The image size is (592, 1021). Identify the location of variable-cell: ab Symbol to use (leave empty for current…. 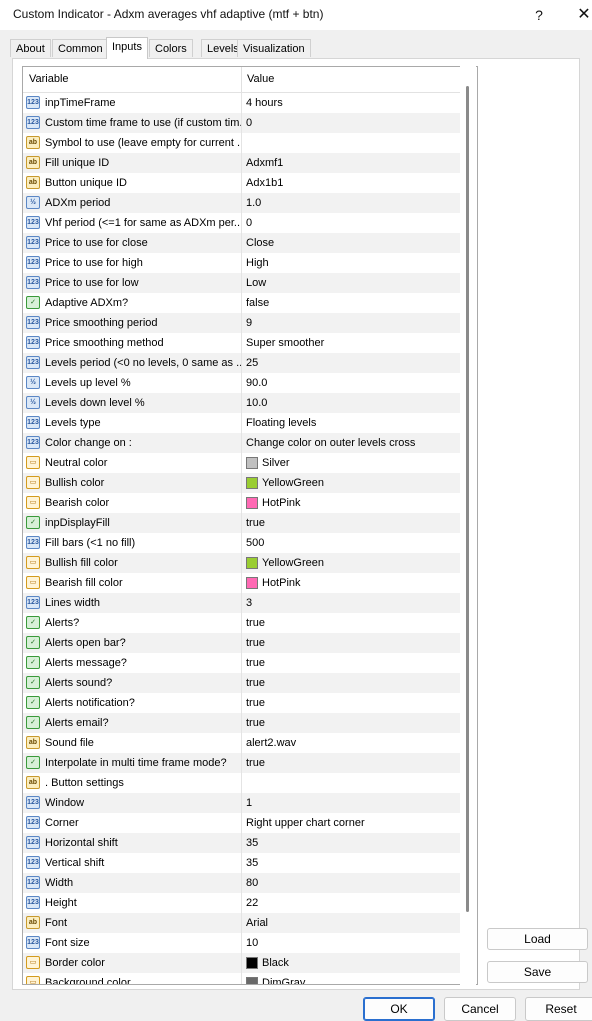
(132, 143).